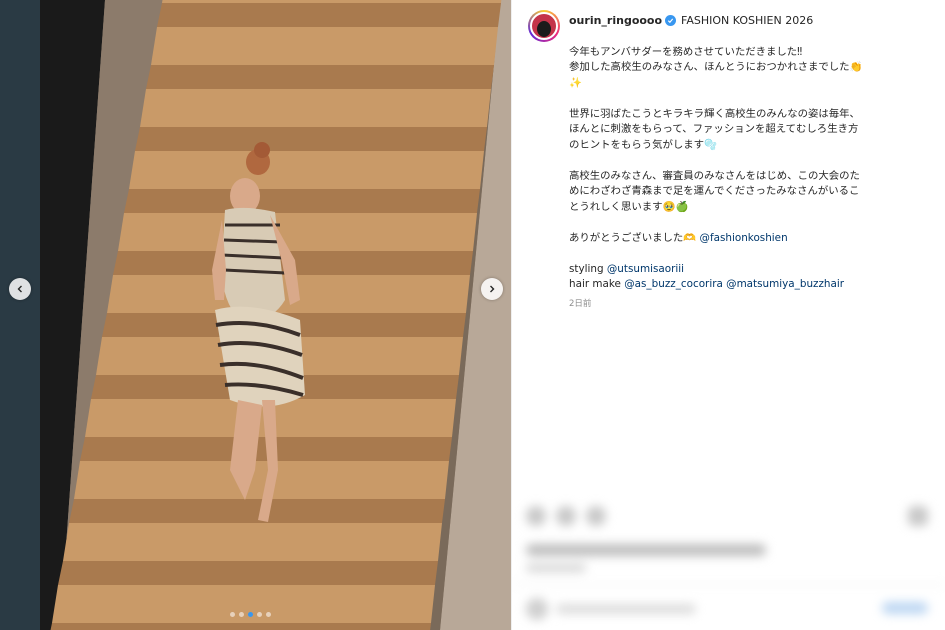  What do you see at coordinates (785, 284) in the screenshot?
I see `mention-matsumiya-buzzhair: @matsumiya_buzzhair` at bounding box center [785, 284].